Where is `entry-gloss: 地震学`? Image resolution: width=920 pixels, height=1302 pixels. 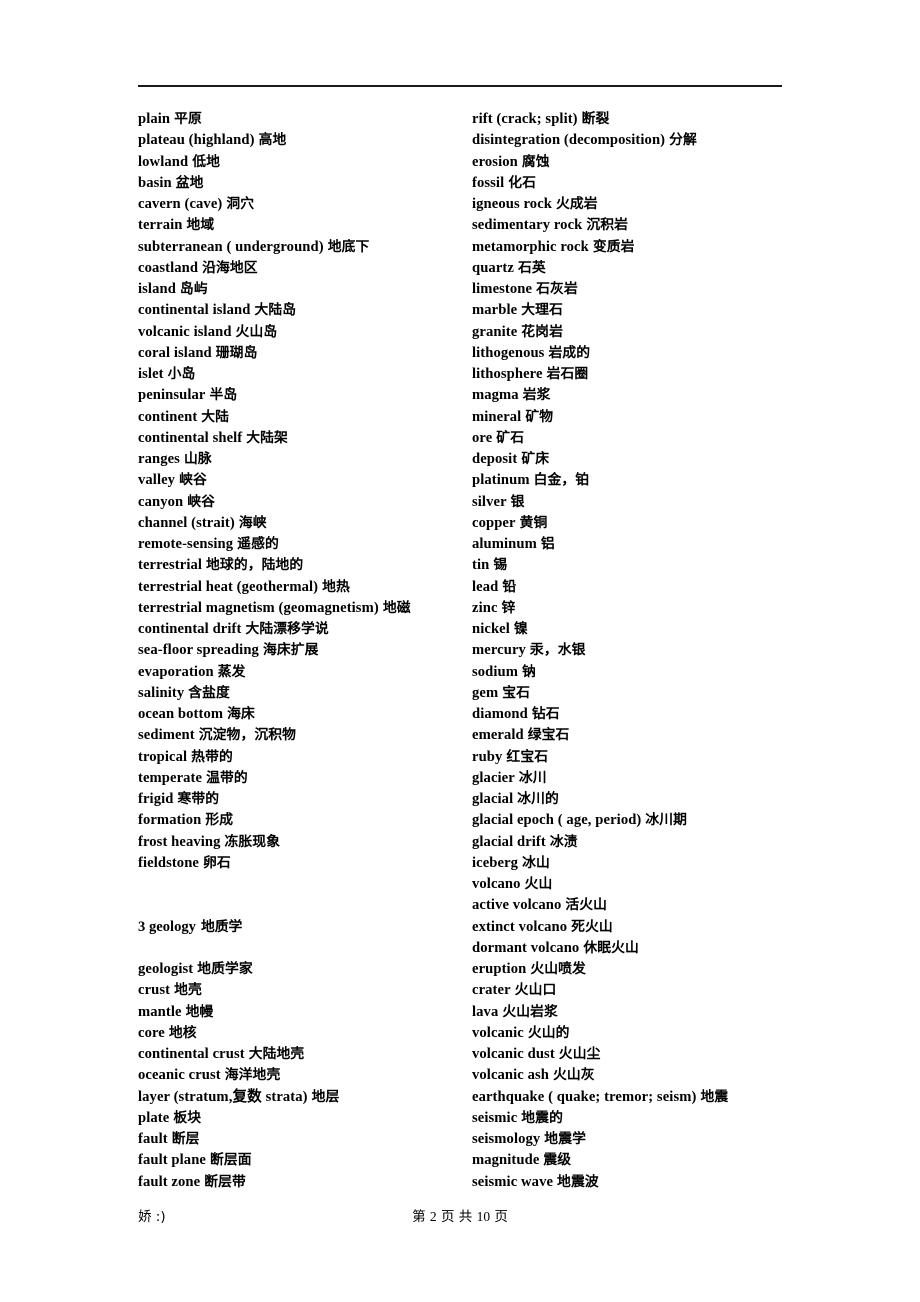 entry-gloss: 地震学 is located at coordinates (565, 1139).